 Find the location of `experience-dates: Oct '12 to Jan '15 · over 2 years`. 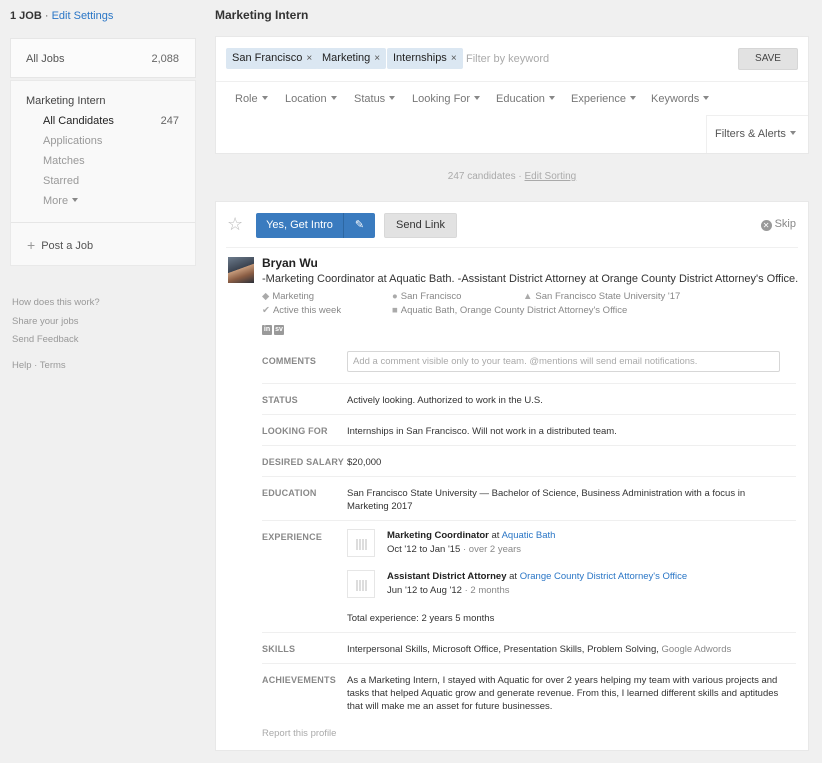

experience-dates: Oct '12 to Jan '15 · over 2 years is located at coordinates (454, 549).